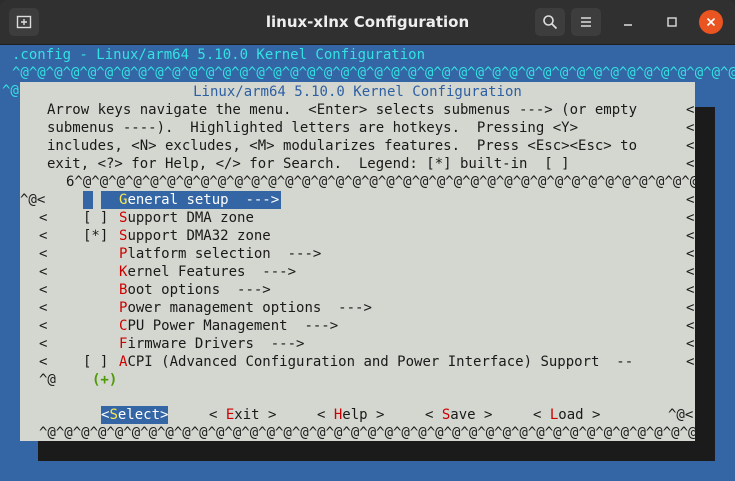 The height and width of the screenshot is (481, 735). What do you see at coordinates (233, 326) in the screenshot?
I see `menu-item-label: PU Power Management --->` at bounding box center [233, 326].